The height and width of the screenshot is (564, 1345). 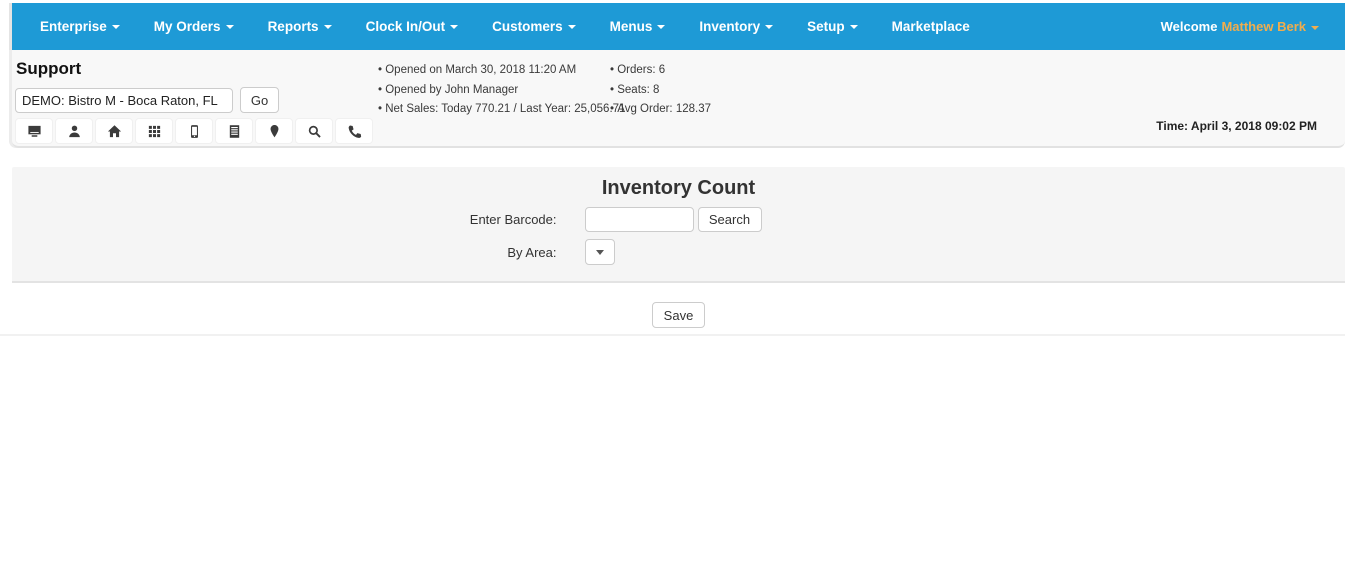 I want to click on area-controls, so click(x=599, y=252).